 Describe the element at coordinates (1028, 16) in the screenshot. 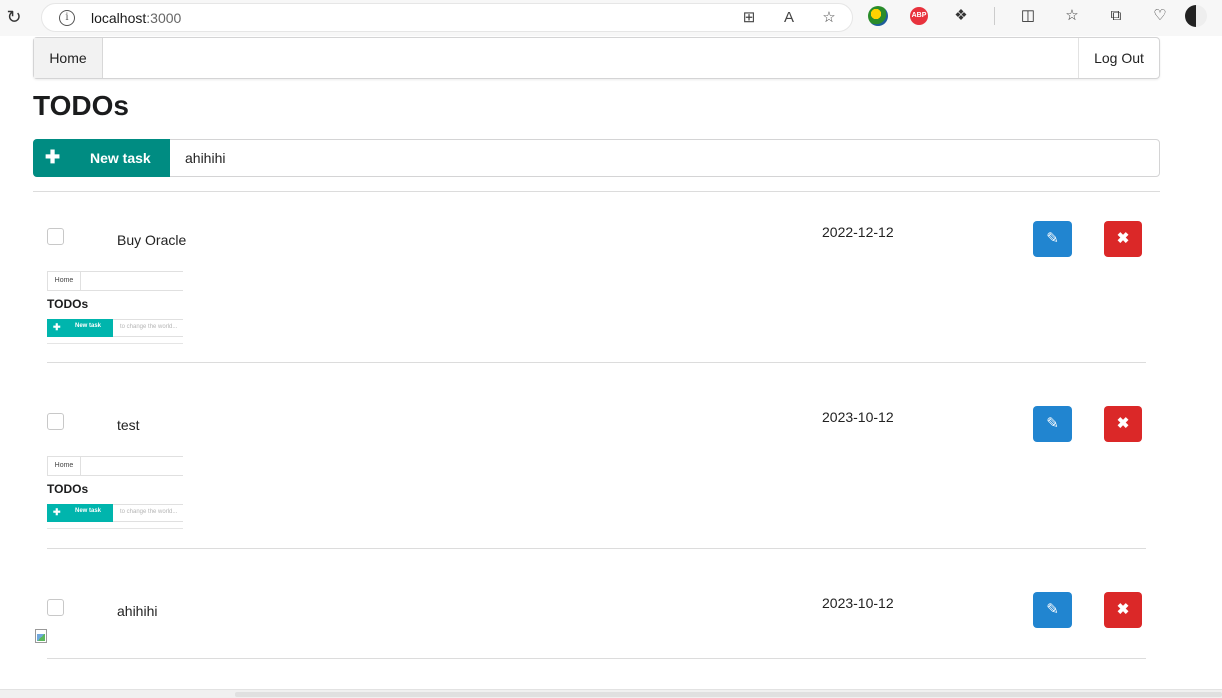

I see `split-screen-icon: ◫` at that location.